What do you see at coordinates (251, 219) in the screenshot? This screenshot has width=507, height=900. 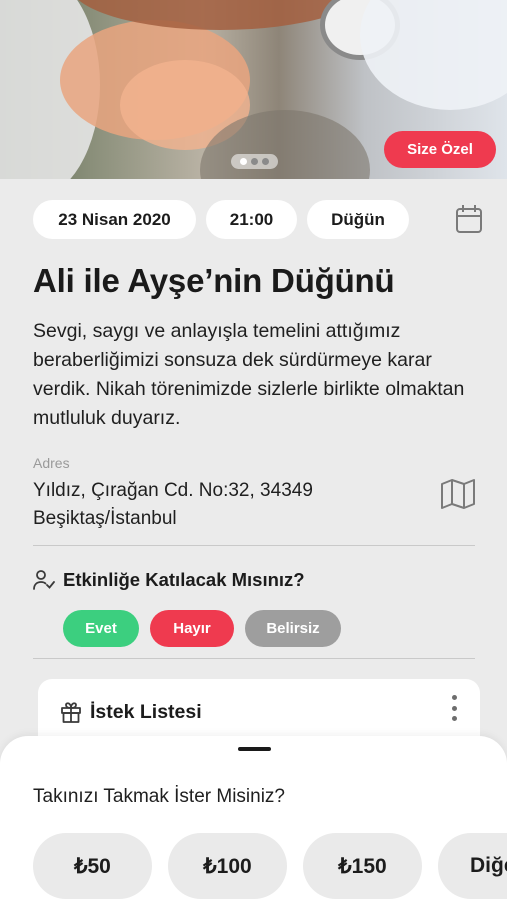 I see `time-chip: 21:00` at bounding box center [251, 219].